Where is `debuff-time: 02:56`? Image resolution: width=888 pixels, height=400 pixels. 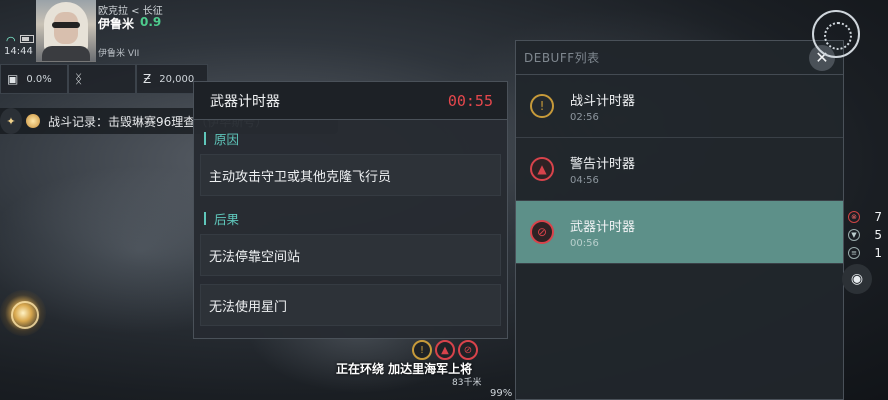
debuff-time: 02:56 is located at coordinates (584, 117).